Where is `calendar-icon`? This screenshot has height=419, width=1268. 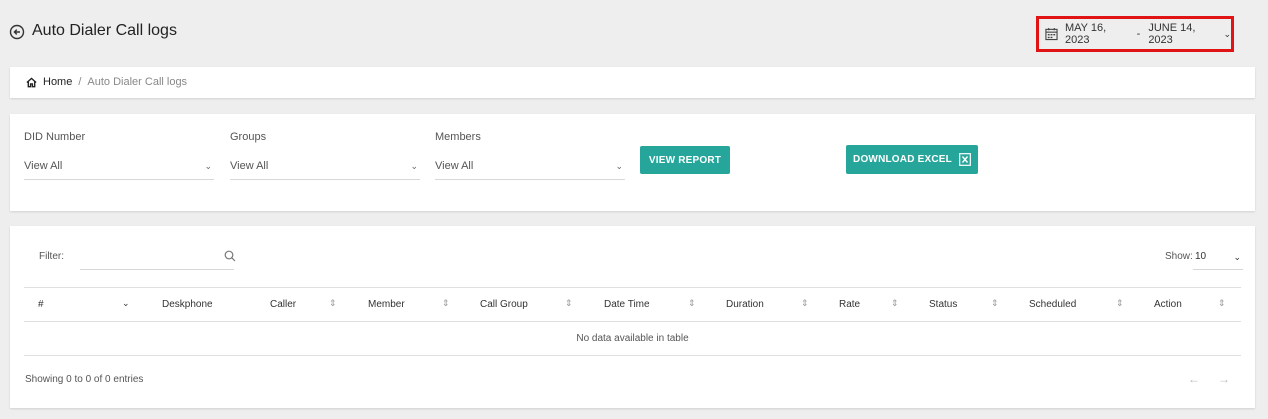
calendar-icon is located at coordinates (1051, 34).